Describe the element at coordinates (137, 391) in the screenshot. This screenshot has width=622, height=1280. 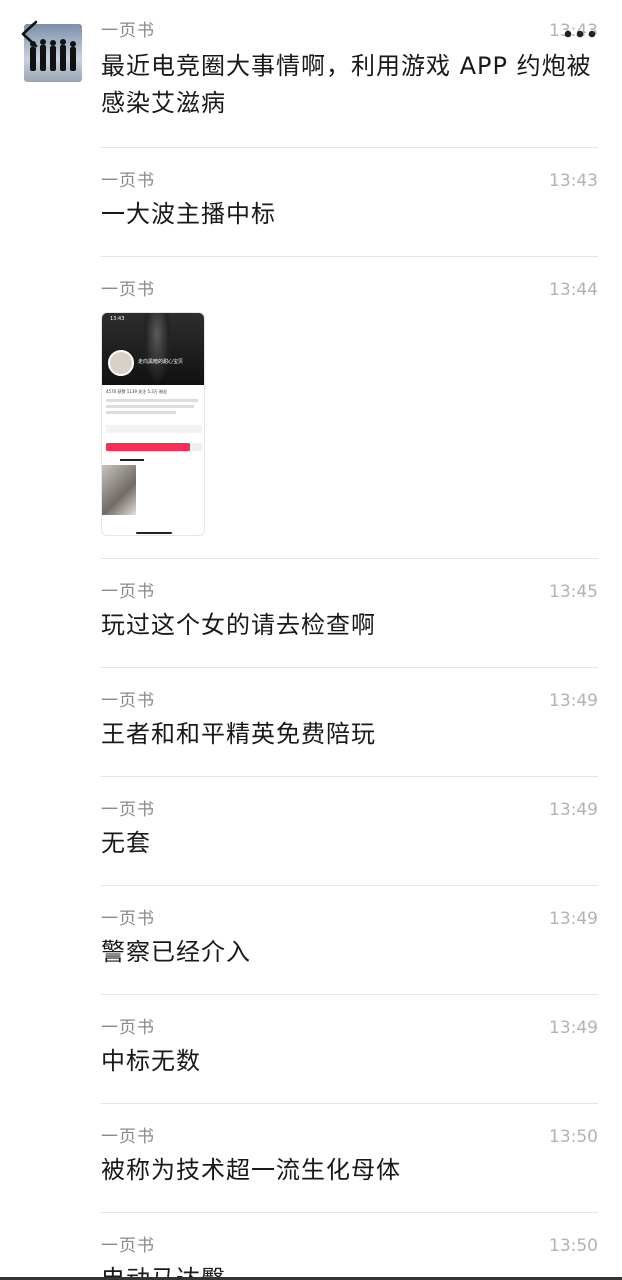
I see `profile-stats: 4570 获赞 1139 关注 5.3万 粉丝` at that location.